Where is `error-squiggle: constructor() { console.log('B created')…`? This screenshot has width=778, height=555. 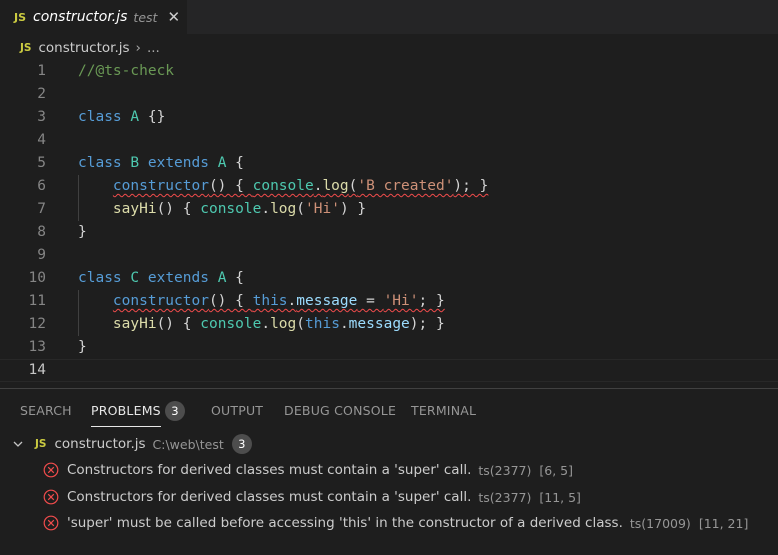 error-squiggle: constructor() { console.log('B created')… is located at coordinates (300, 186).